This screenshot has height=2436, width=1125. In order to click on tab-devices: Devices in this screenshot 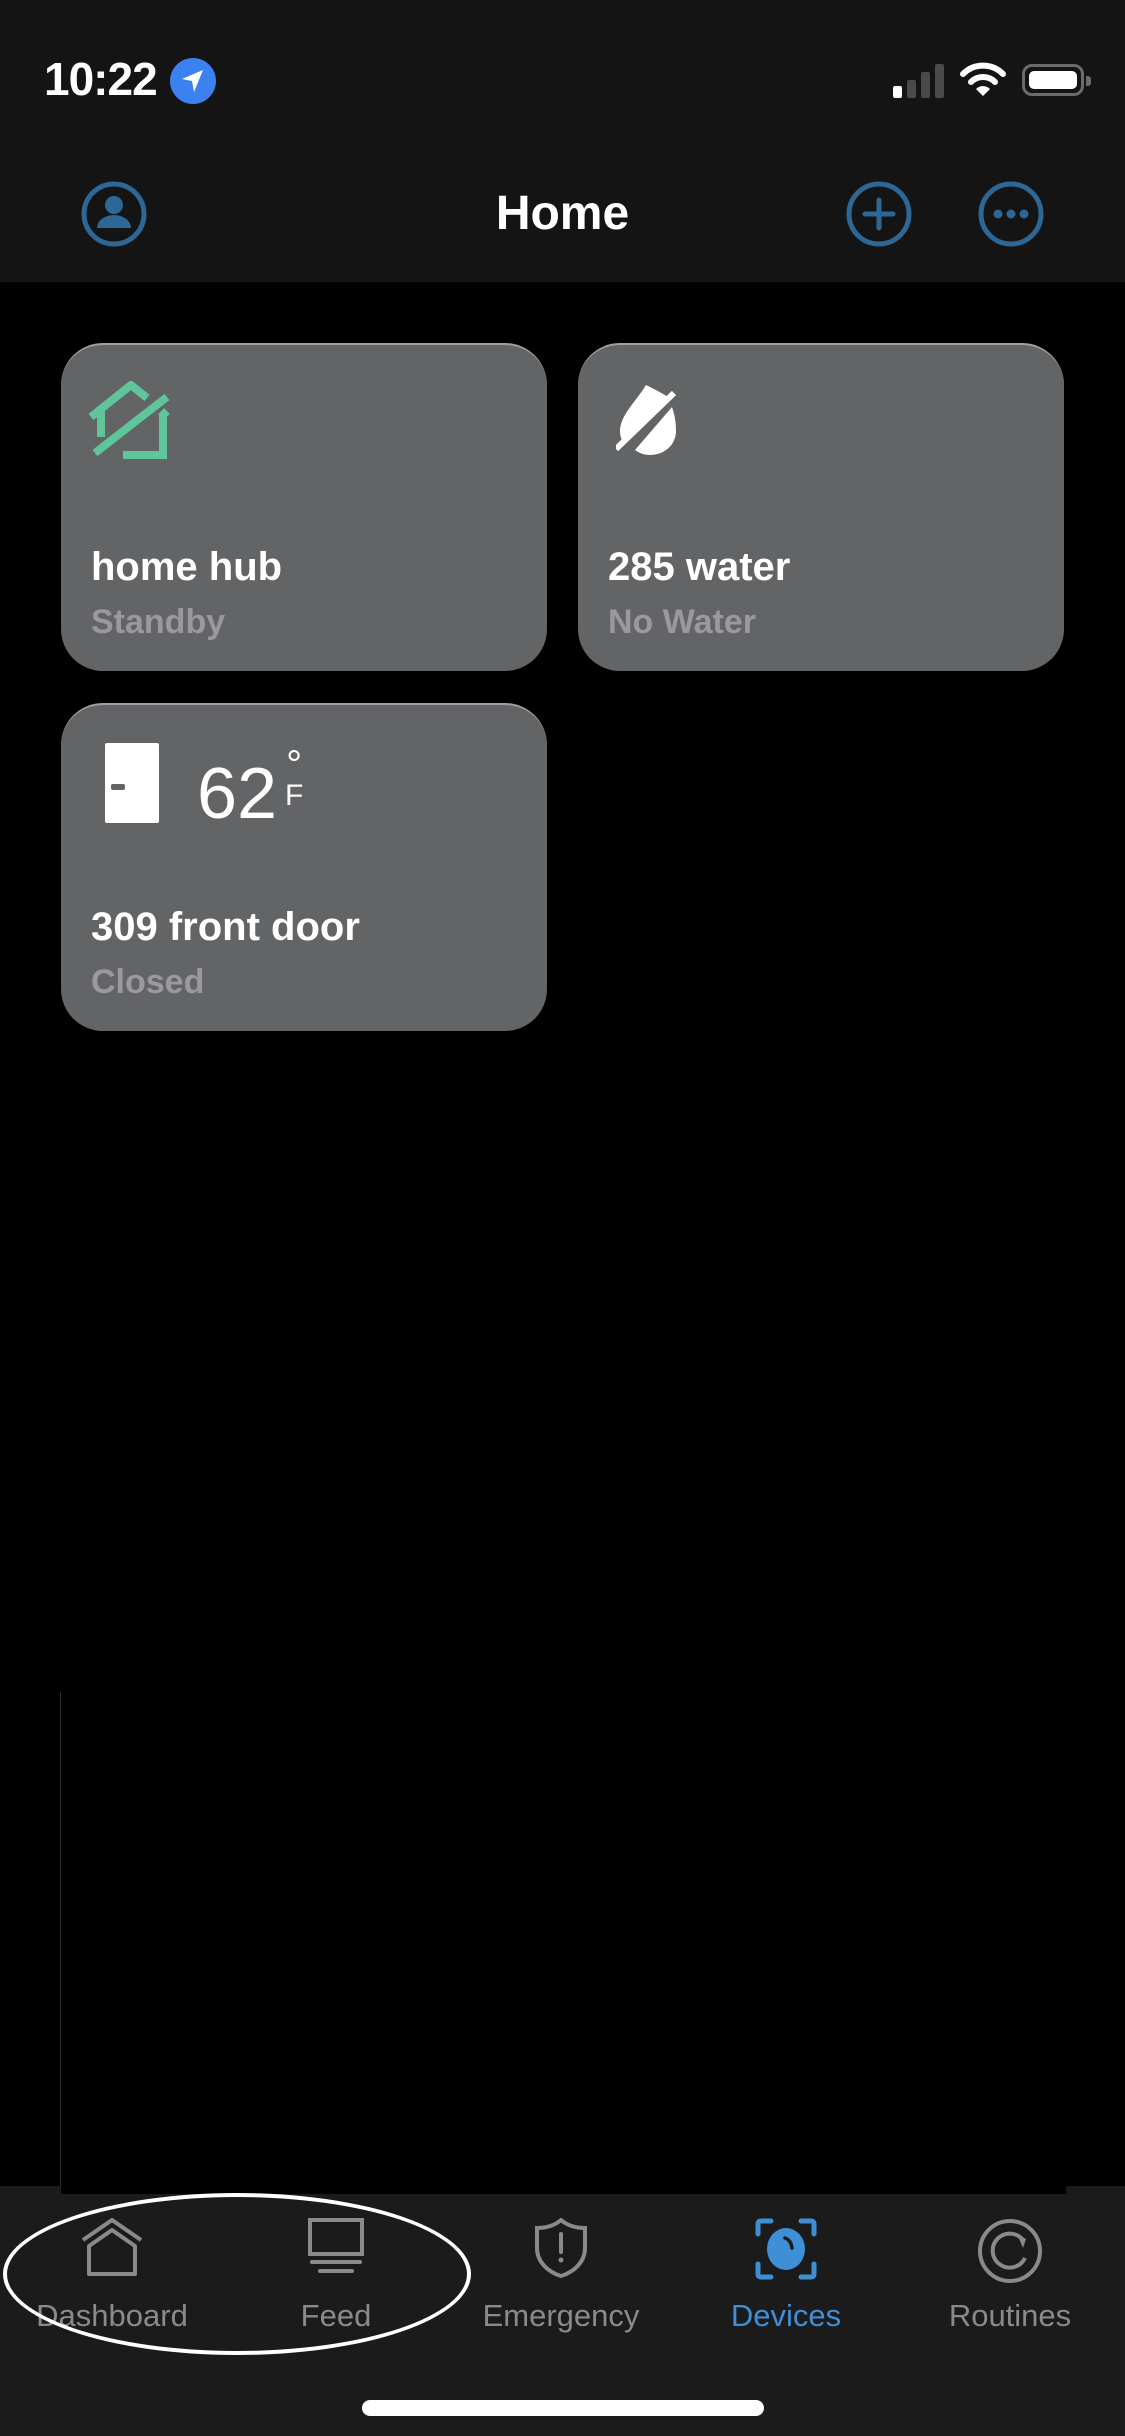, I will do `click(786, 2278)`.